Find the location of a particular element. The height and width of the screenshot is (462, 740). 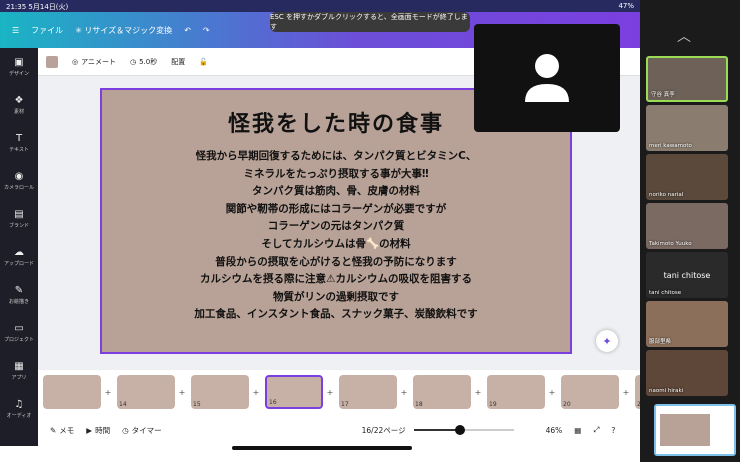

page-filmstrip: + 14 + 15 + 16 + 17 + 18 + 19 + 20 + 21 is located at coordinates (339, 392).